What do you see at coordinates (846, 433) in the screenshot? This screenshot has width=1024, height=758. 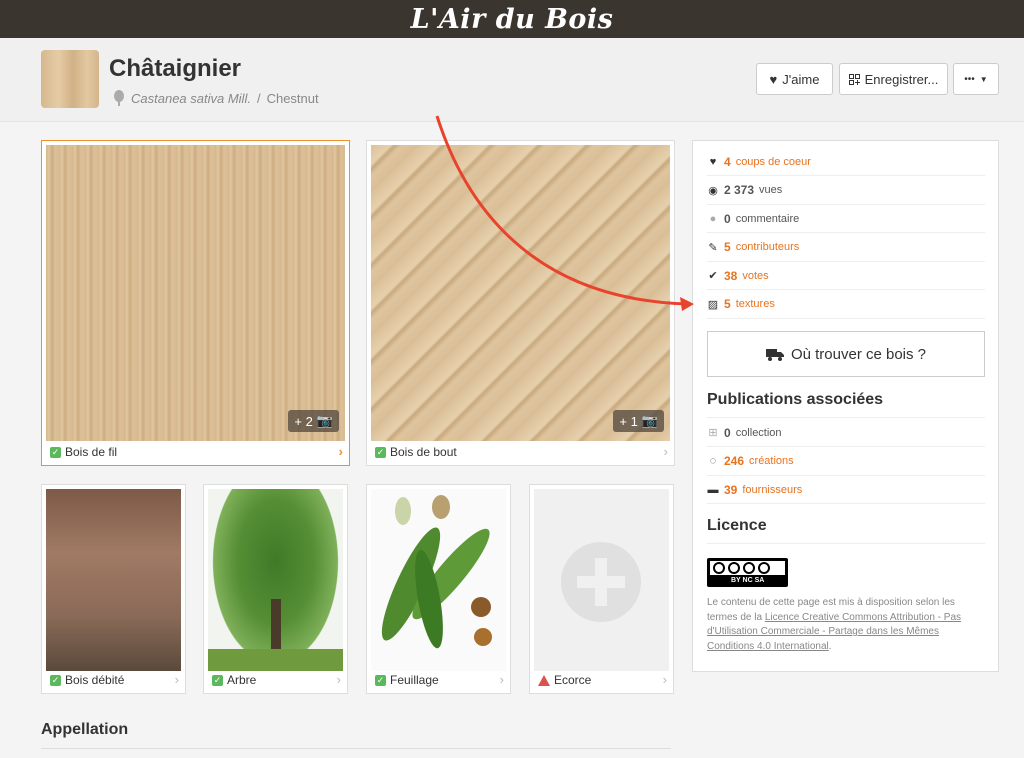 I see `publication-collection: ⊞ 0 collection` at bounding box center [846, 433].